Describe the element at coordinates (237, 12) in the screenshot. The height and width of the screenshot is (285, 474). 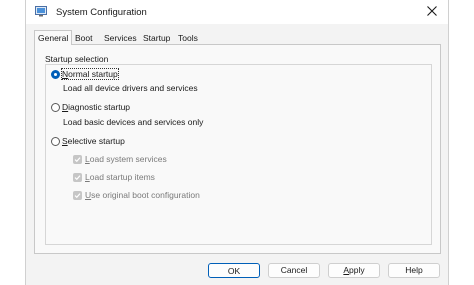
I see `title-bar: System Configuration` at that location.